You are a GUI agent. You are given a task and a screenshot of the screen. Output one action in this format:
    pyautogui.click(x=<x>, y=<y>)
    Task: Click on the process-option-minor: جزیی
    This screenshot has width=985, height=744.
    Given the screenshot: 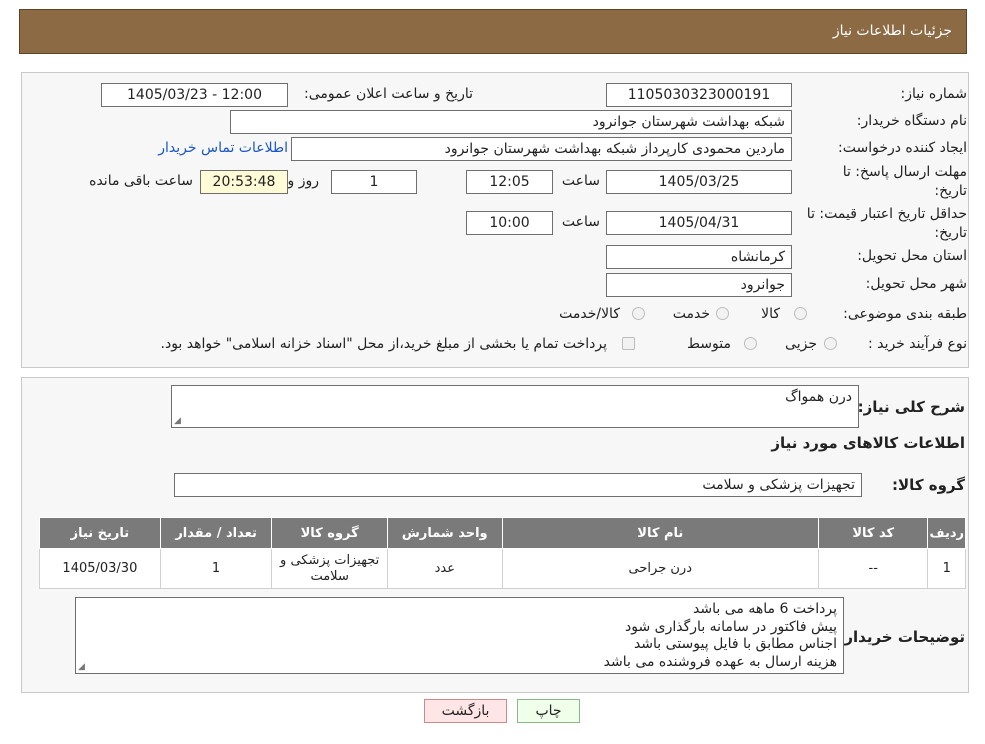 What is the action you would take?
    pyautogui.click(x=801, y=344)
    